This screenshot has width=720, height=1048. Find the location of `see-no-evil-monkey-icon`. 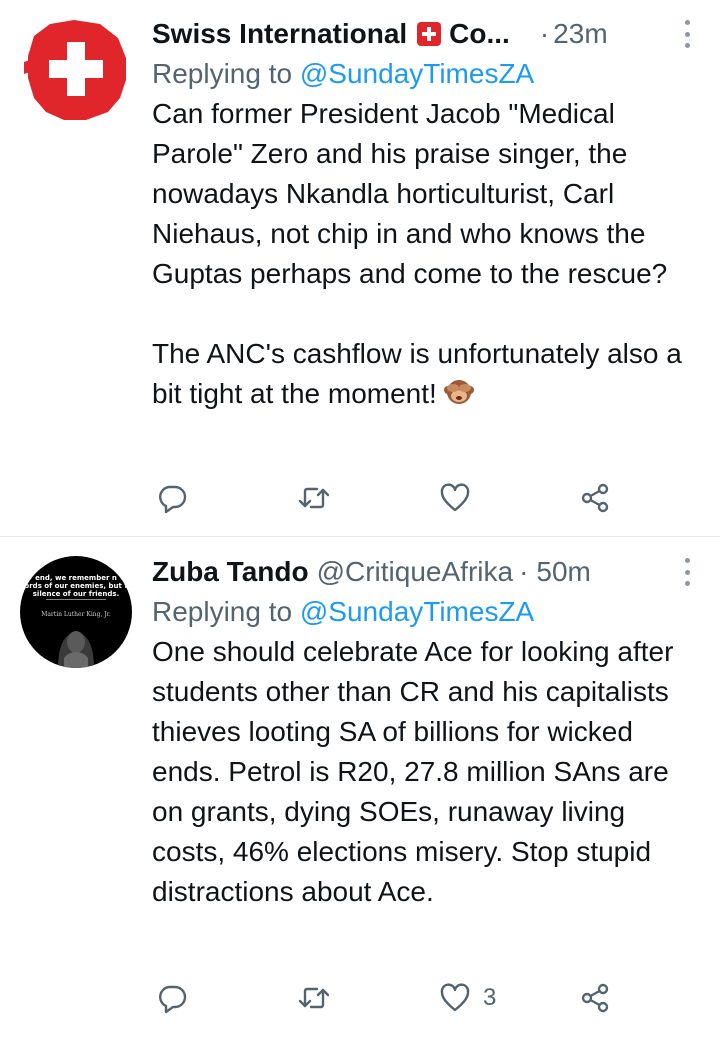

see-no-evil-monkey-icon is located at coordinates (458, 392).